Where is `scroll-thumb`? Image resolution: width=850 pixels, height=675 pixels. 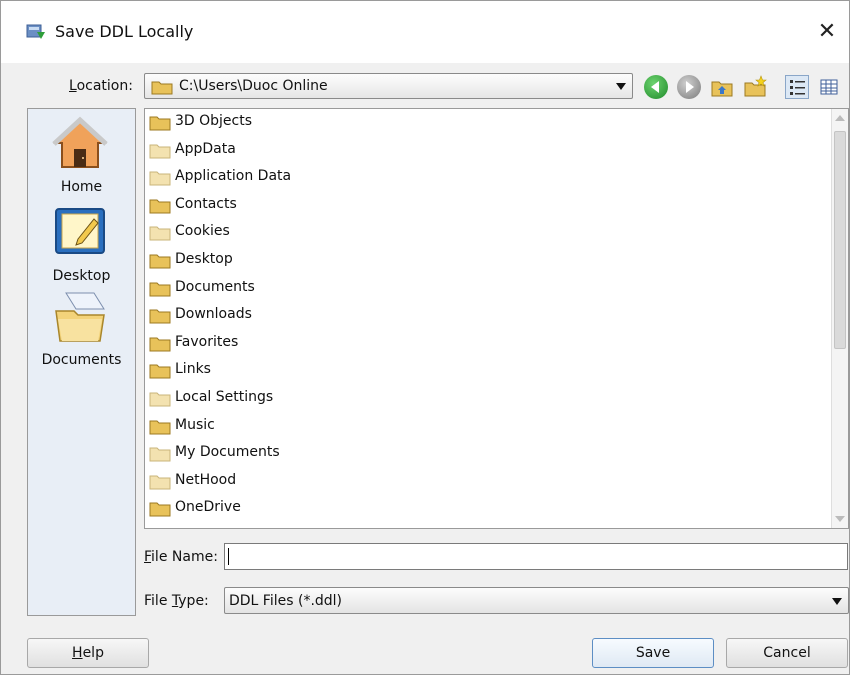 scroll-thumb is located at coordinates (840, 240).